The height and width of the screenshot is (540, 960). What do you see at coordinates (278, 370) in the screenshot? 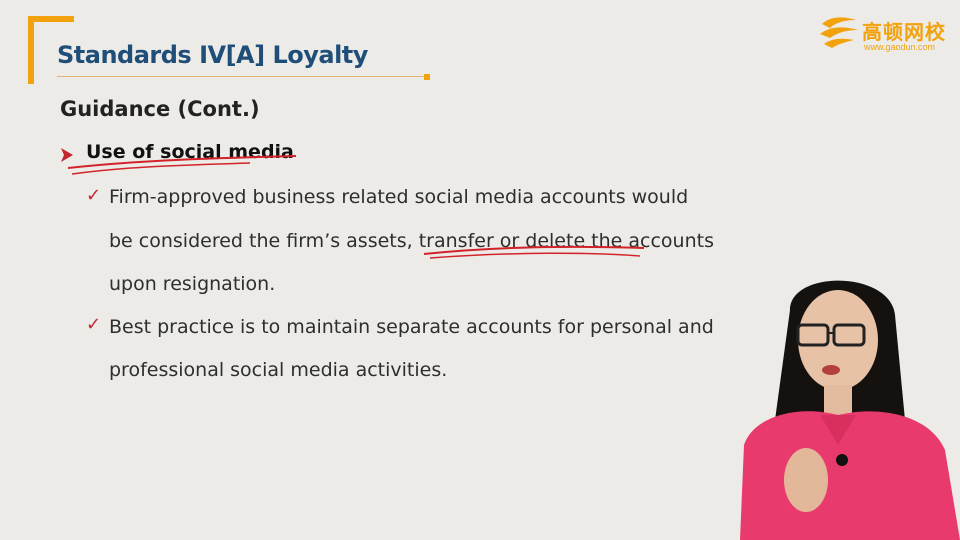
I see `point-2-line-2: professional social media activities.` at bounding box center [278, 370].